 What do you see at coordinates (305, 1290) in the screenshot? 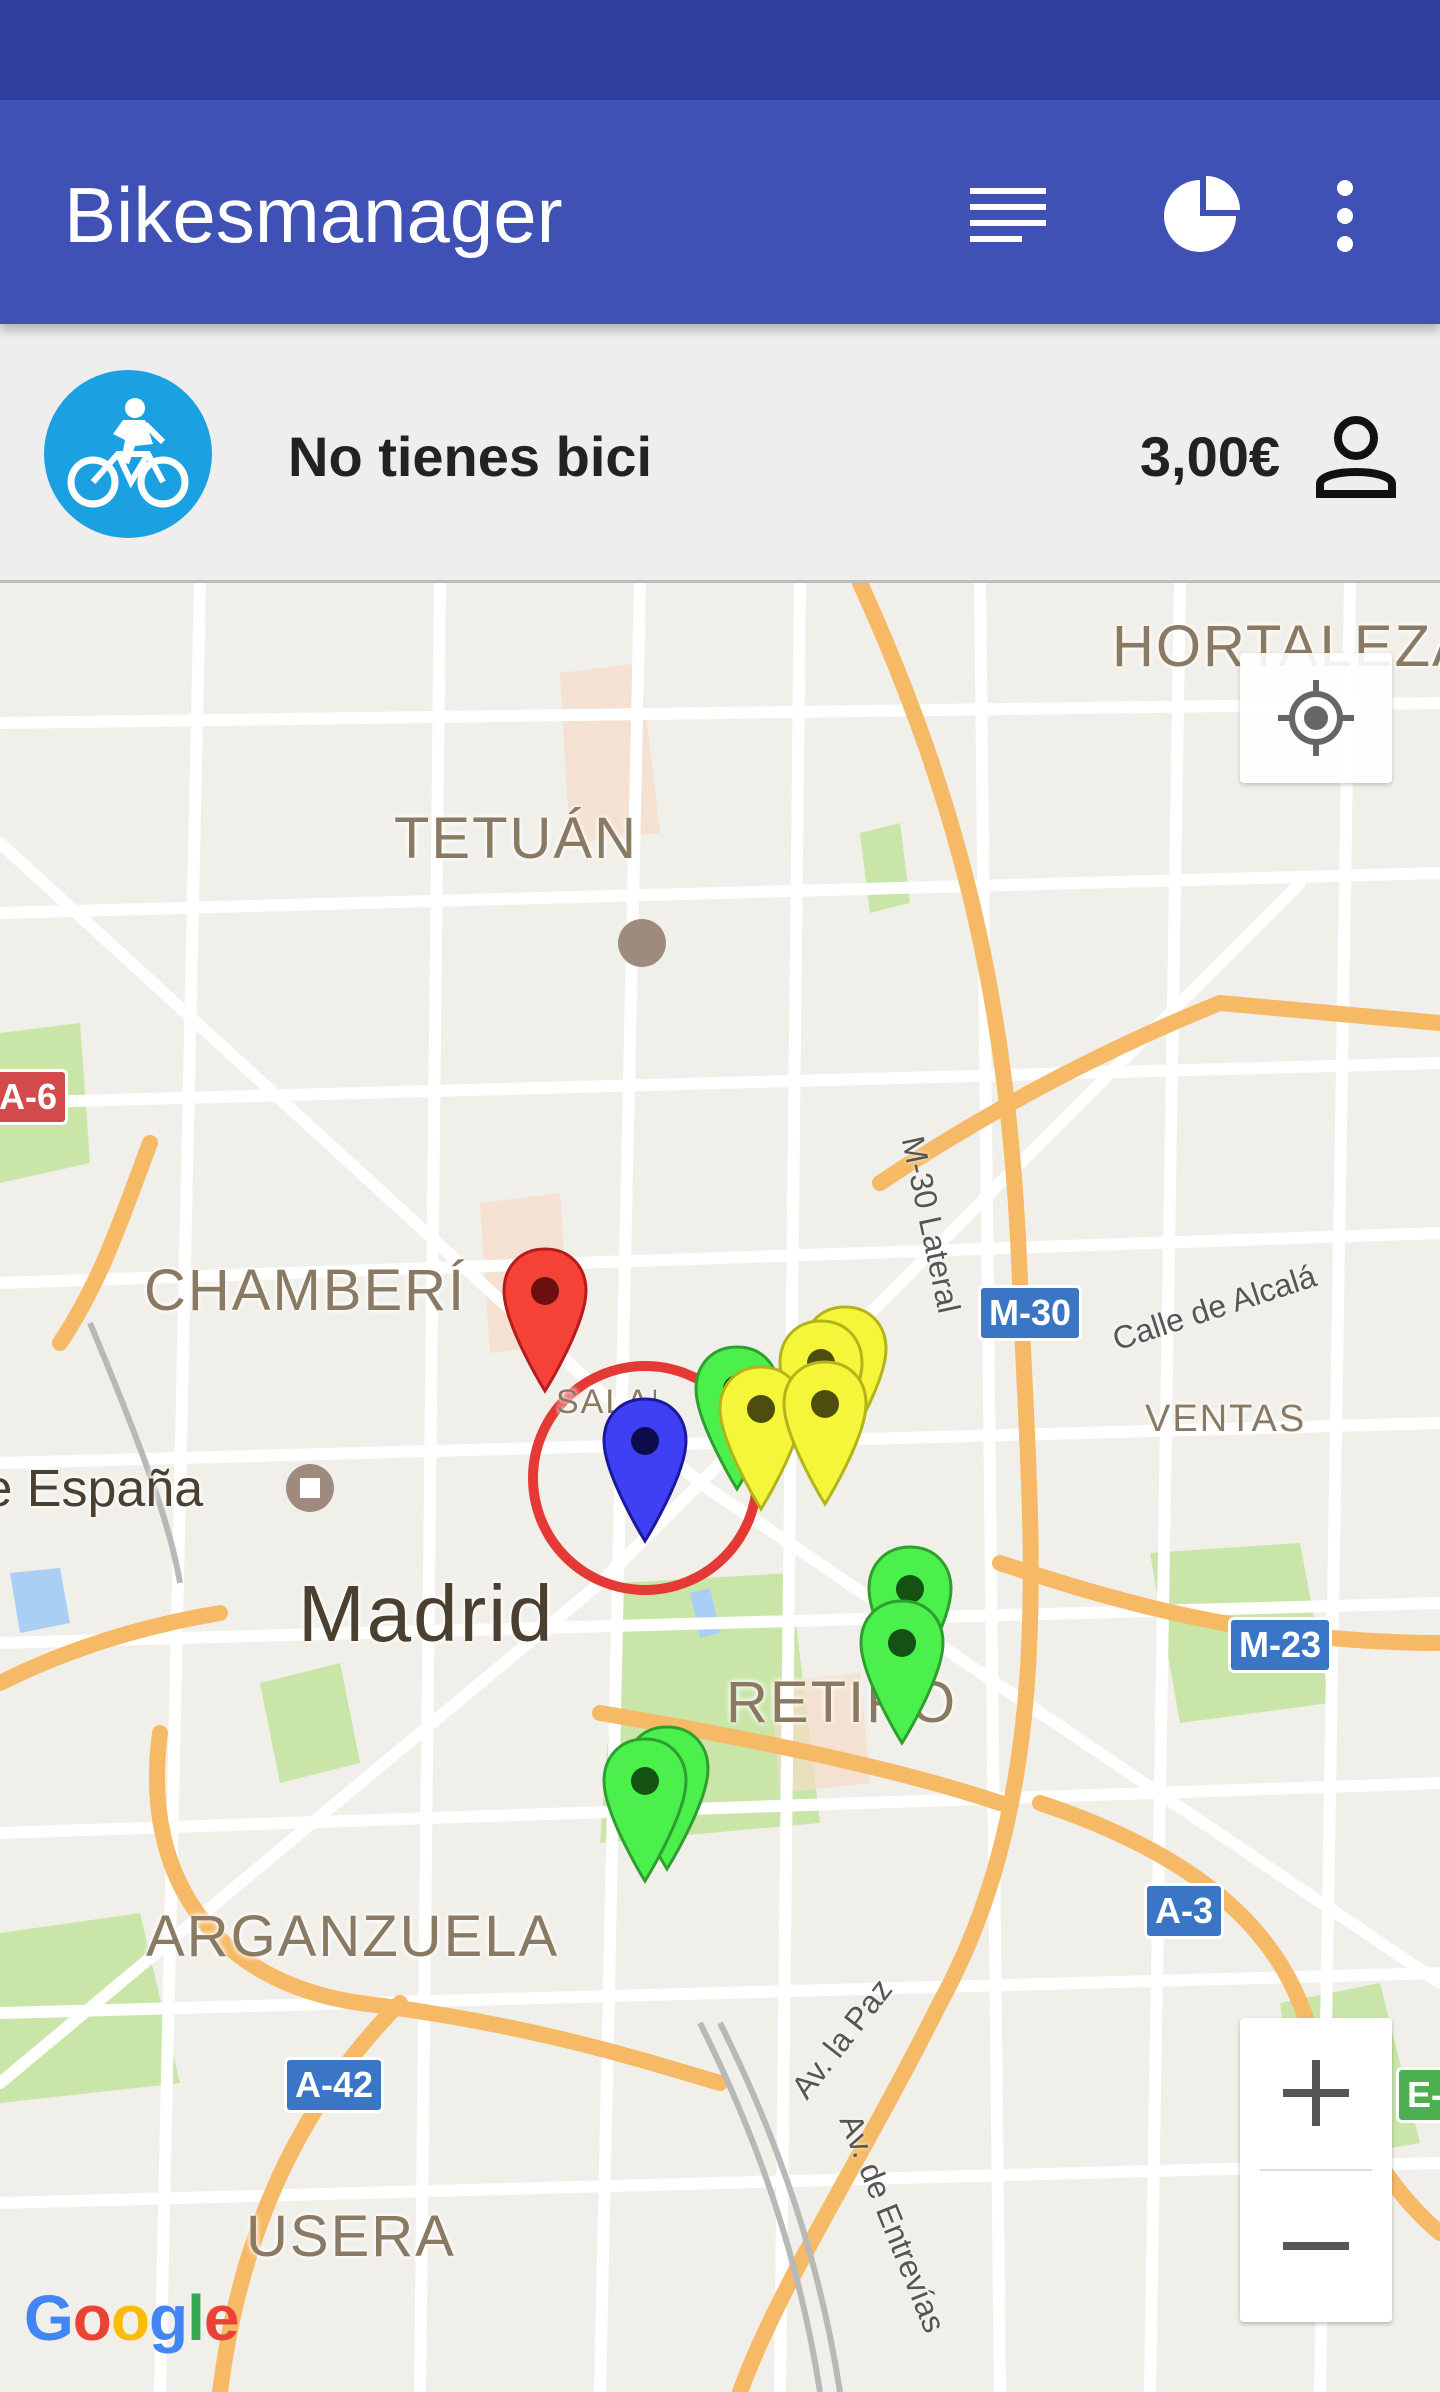
I see `district-label: CHAMBERÍ` at bounding box center [305, 1290].